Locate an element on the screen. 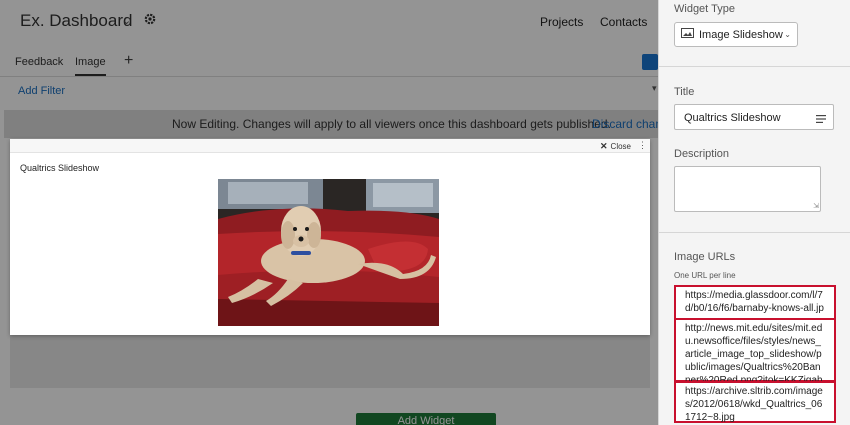  close-label: Close is located at coordinates (620, 146).